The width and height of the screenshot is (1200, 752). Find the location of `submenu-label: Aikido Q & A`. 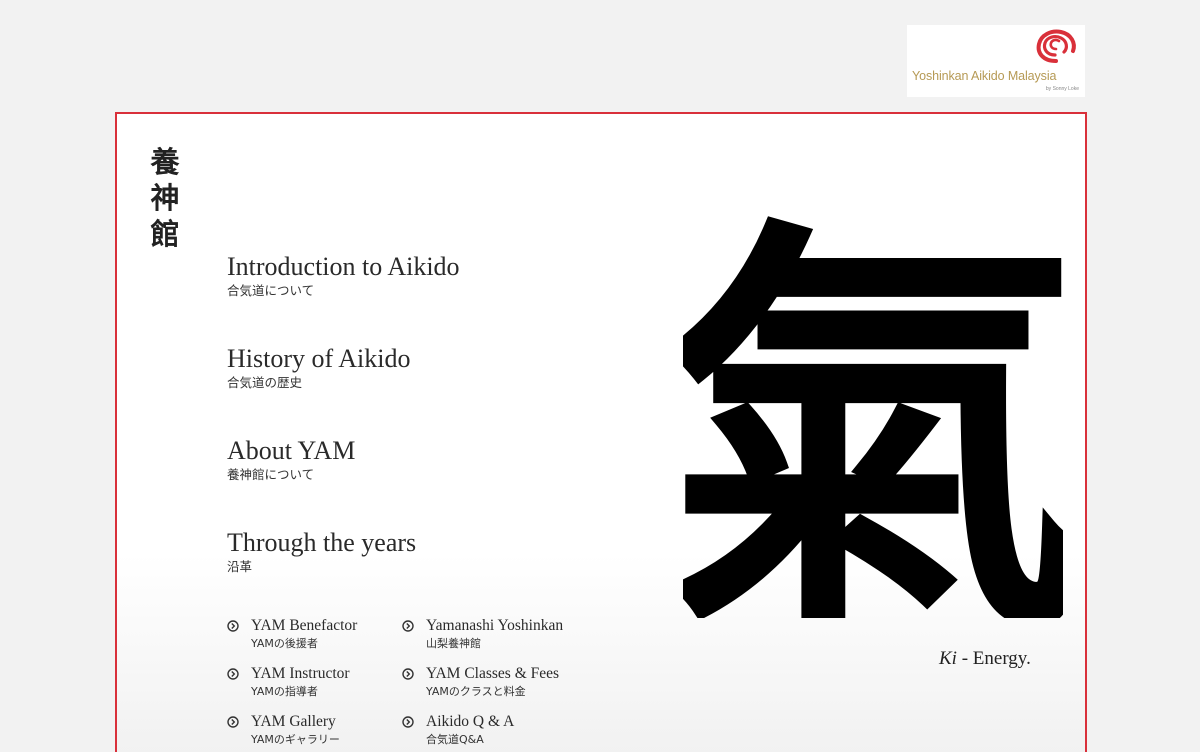

submenu-label: Aikido Q & A is located at coordinates (470, 721).